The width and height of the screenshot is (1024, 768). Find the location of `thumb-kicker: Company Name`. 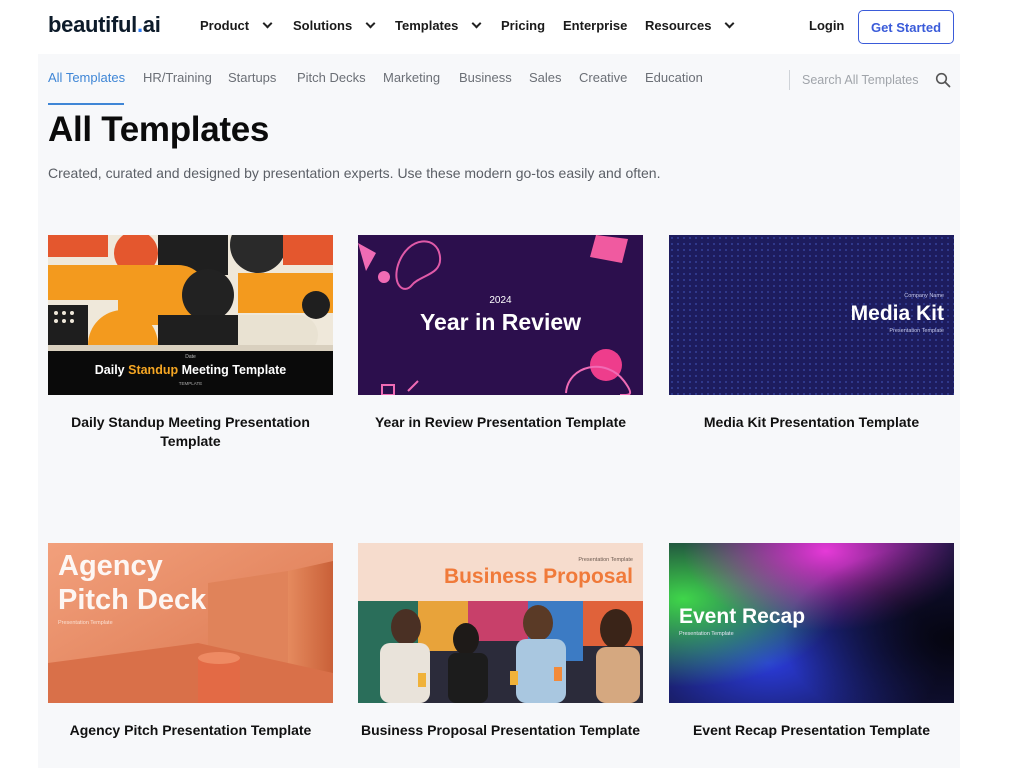

thumb-kicker: Company Name is located at coordinates (924, 296).